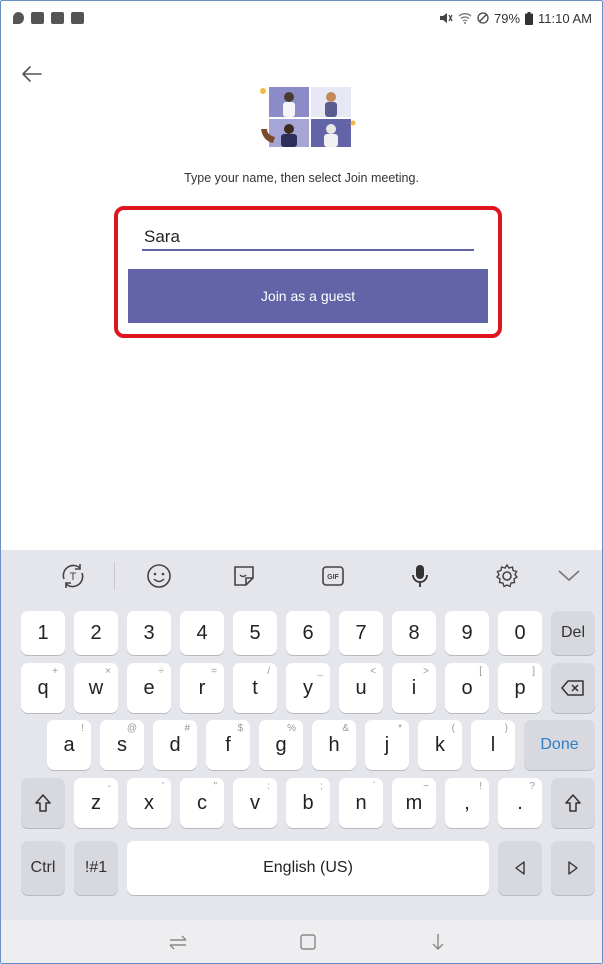 This screenshot has height=964, width=603. I want to click on emoji-icon, so click(159, 576).